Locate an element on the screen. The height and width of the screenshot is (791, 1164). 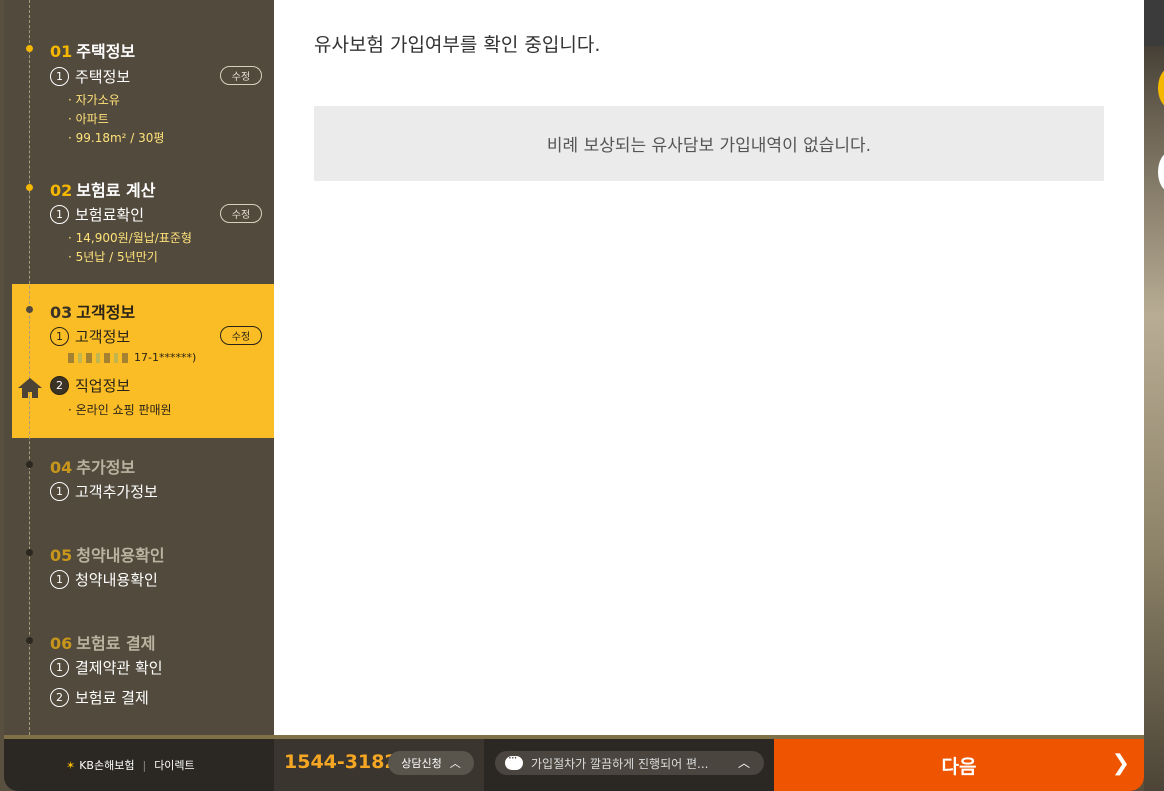
background-strip is located at coordinates (1154, 395).